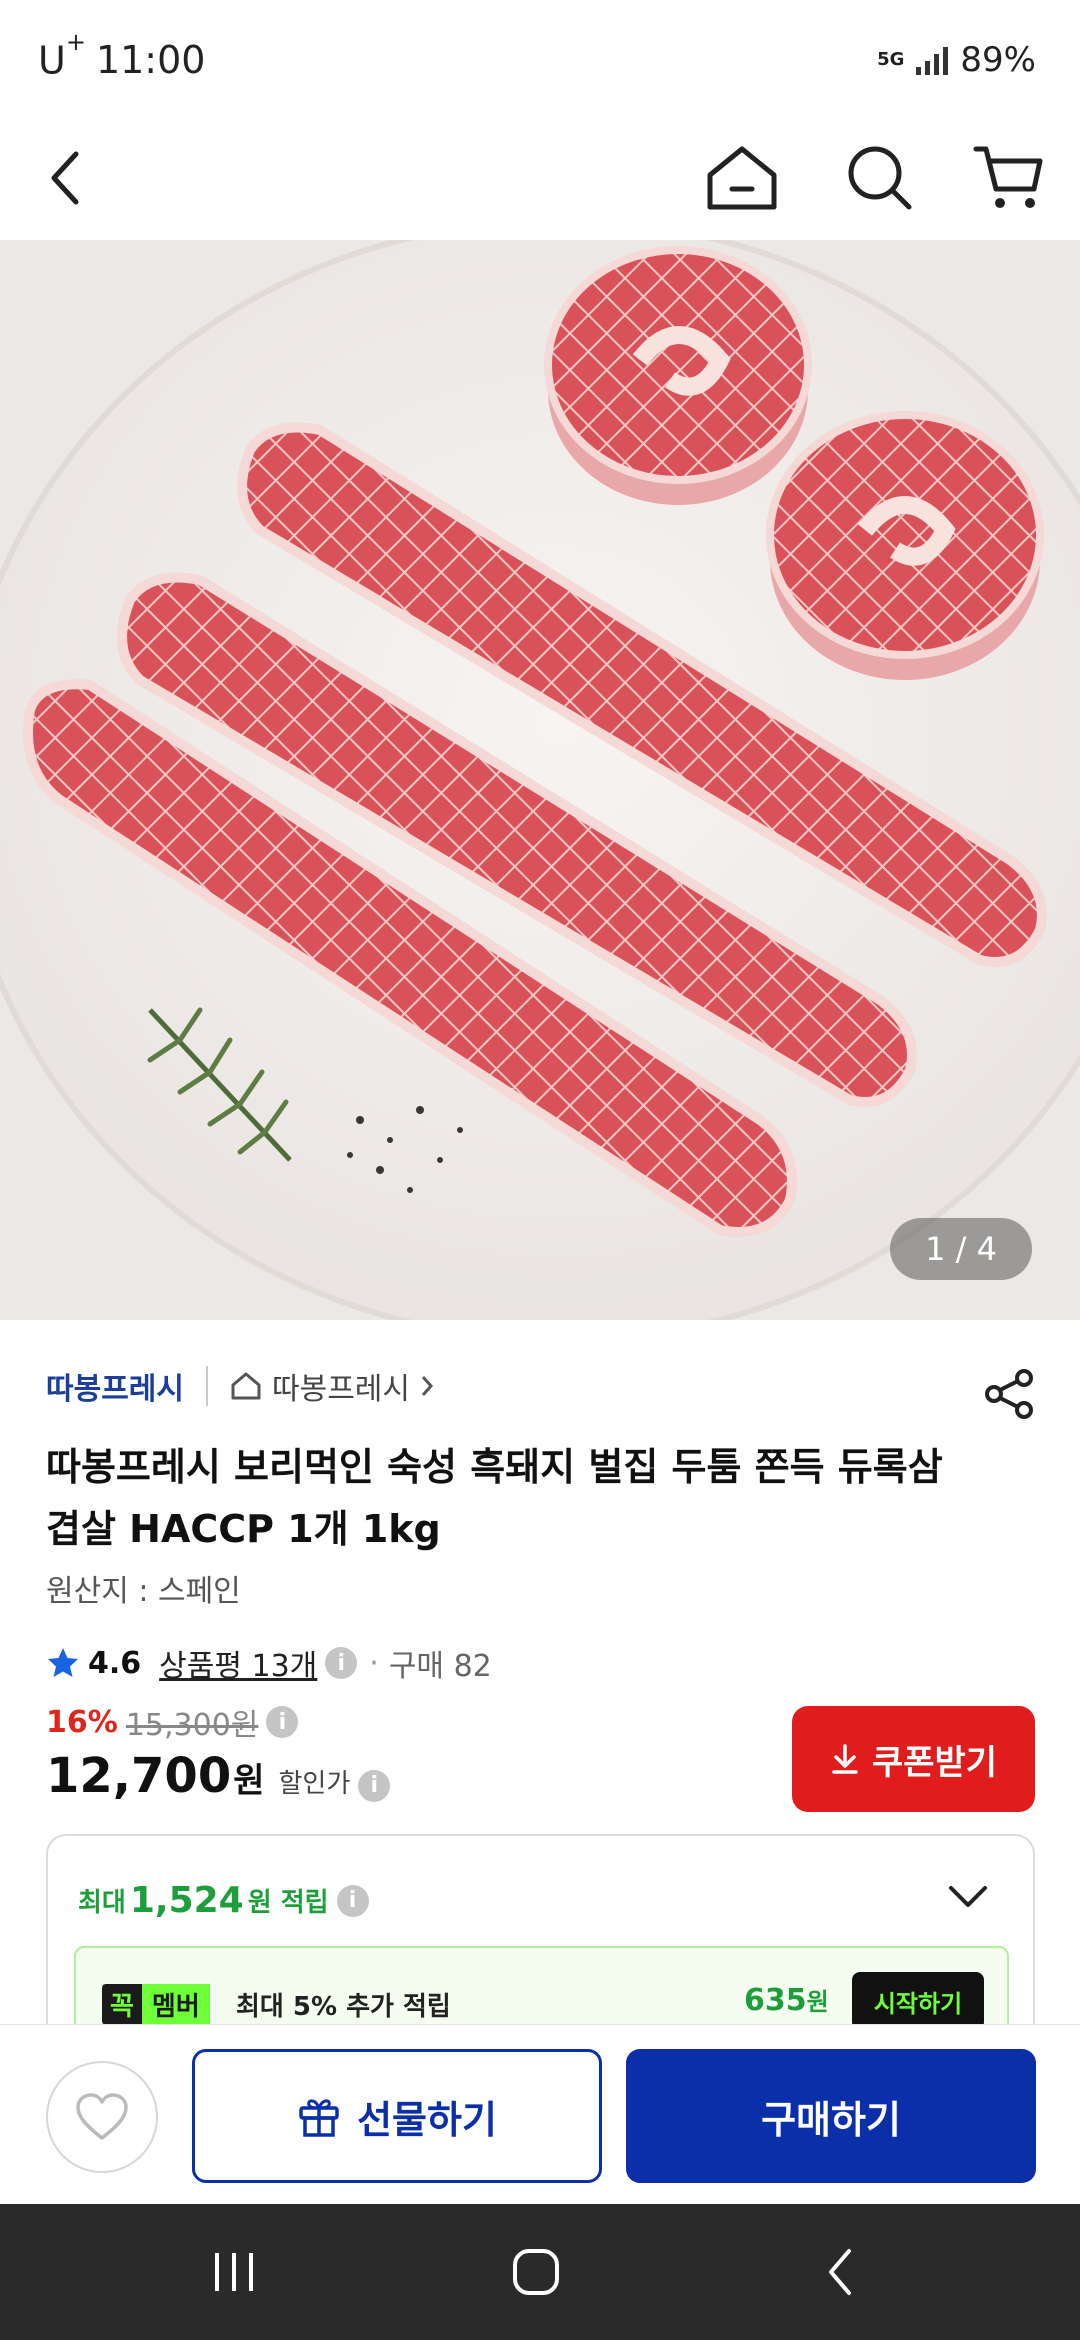 The width and height of the screenshot is (1080, 2340). I want to click on price-block: 16% 15,300원 i 12,700 원 할인가 i, so click(218, 1752).